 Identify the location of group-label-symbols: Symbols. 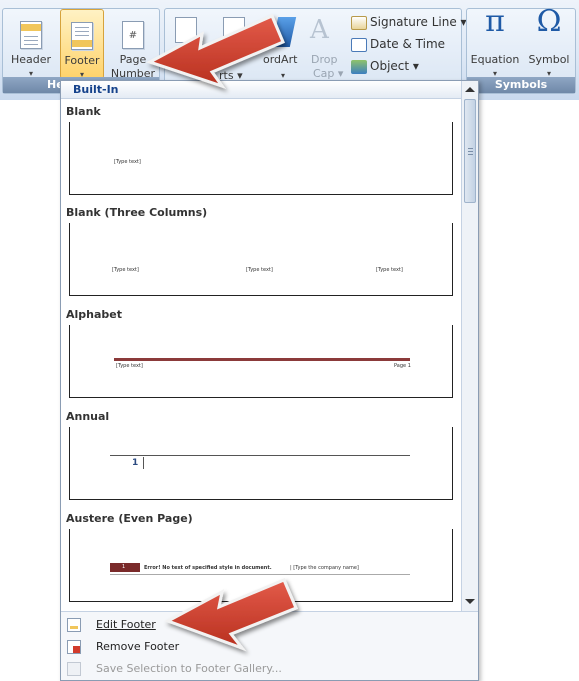
(521, 85).